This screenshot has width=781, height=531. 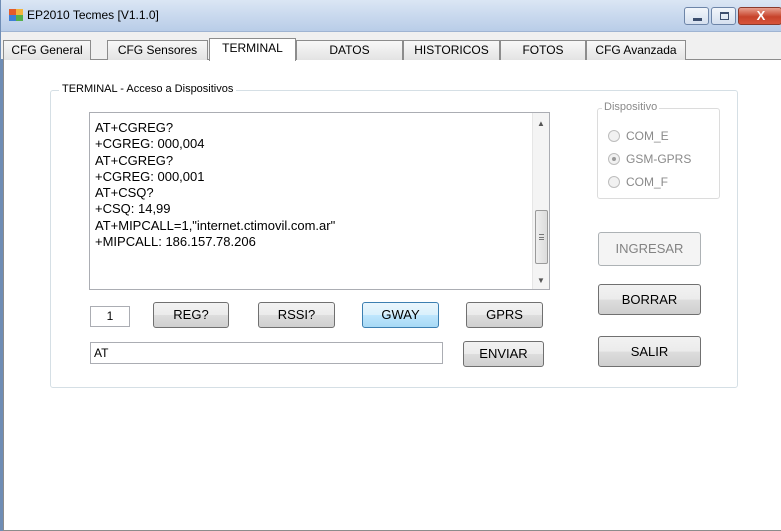 What do you see at coordinates (541, 281) in the screenshot?
I see `scroll-down-arrow-icon: ▼` at bounding box center [541, 281].